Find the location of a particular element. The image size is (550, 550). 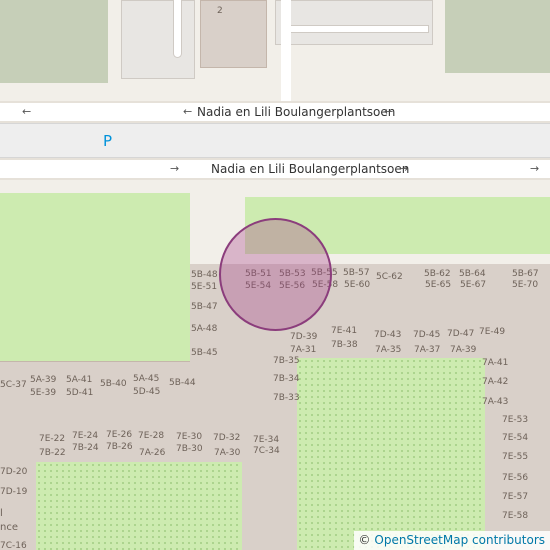

house-number-label: 5B-45 is located at coordinates (204, 353).